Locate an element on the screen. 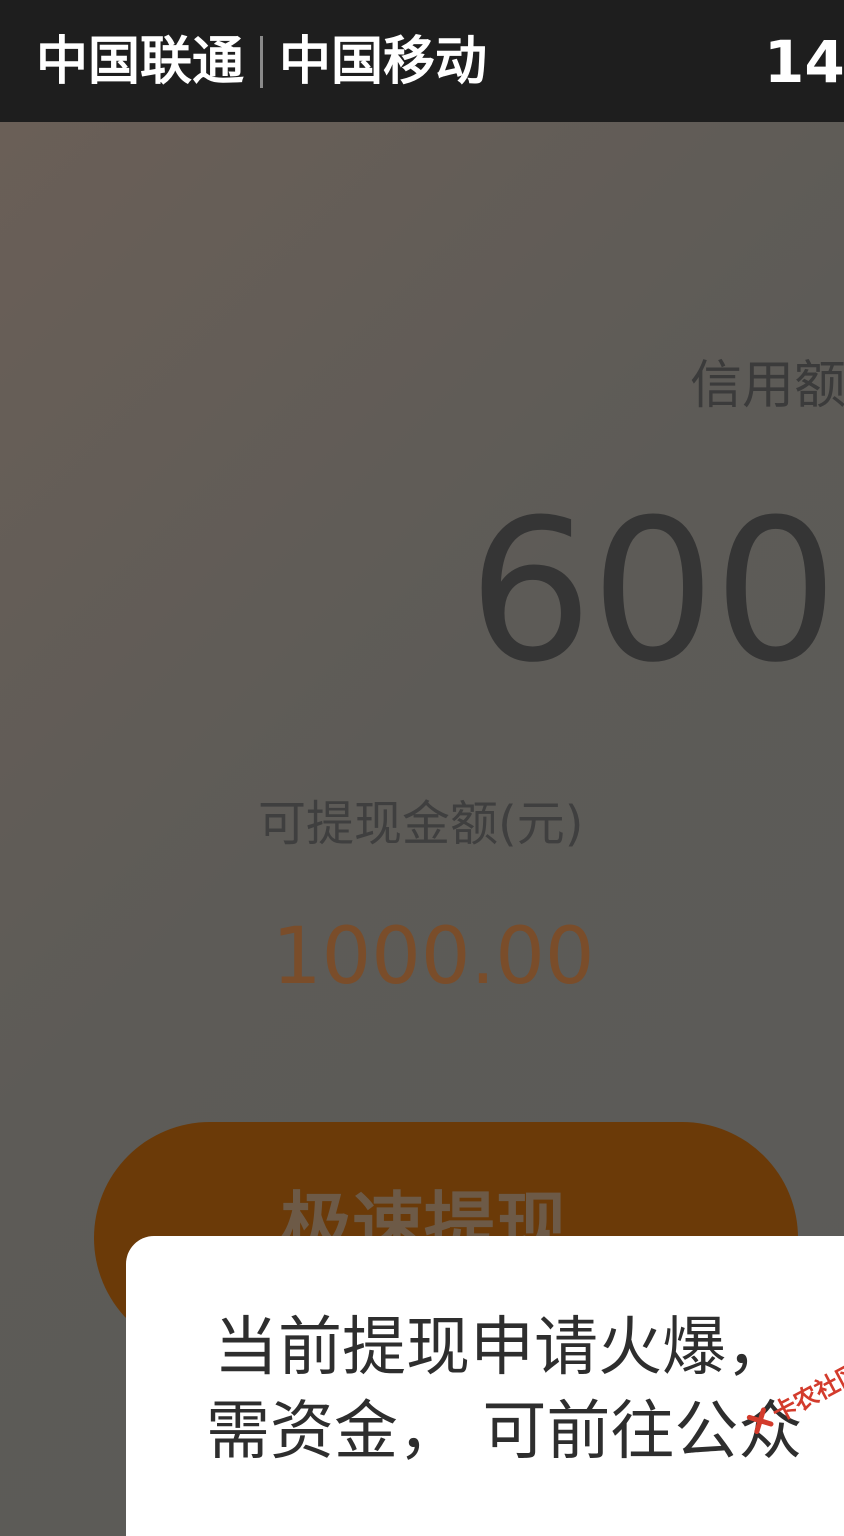 This screenshot has width=844, height=1536. credit-limit-label: 信用额 is located at coordinates (767, 386).